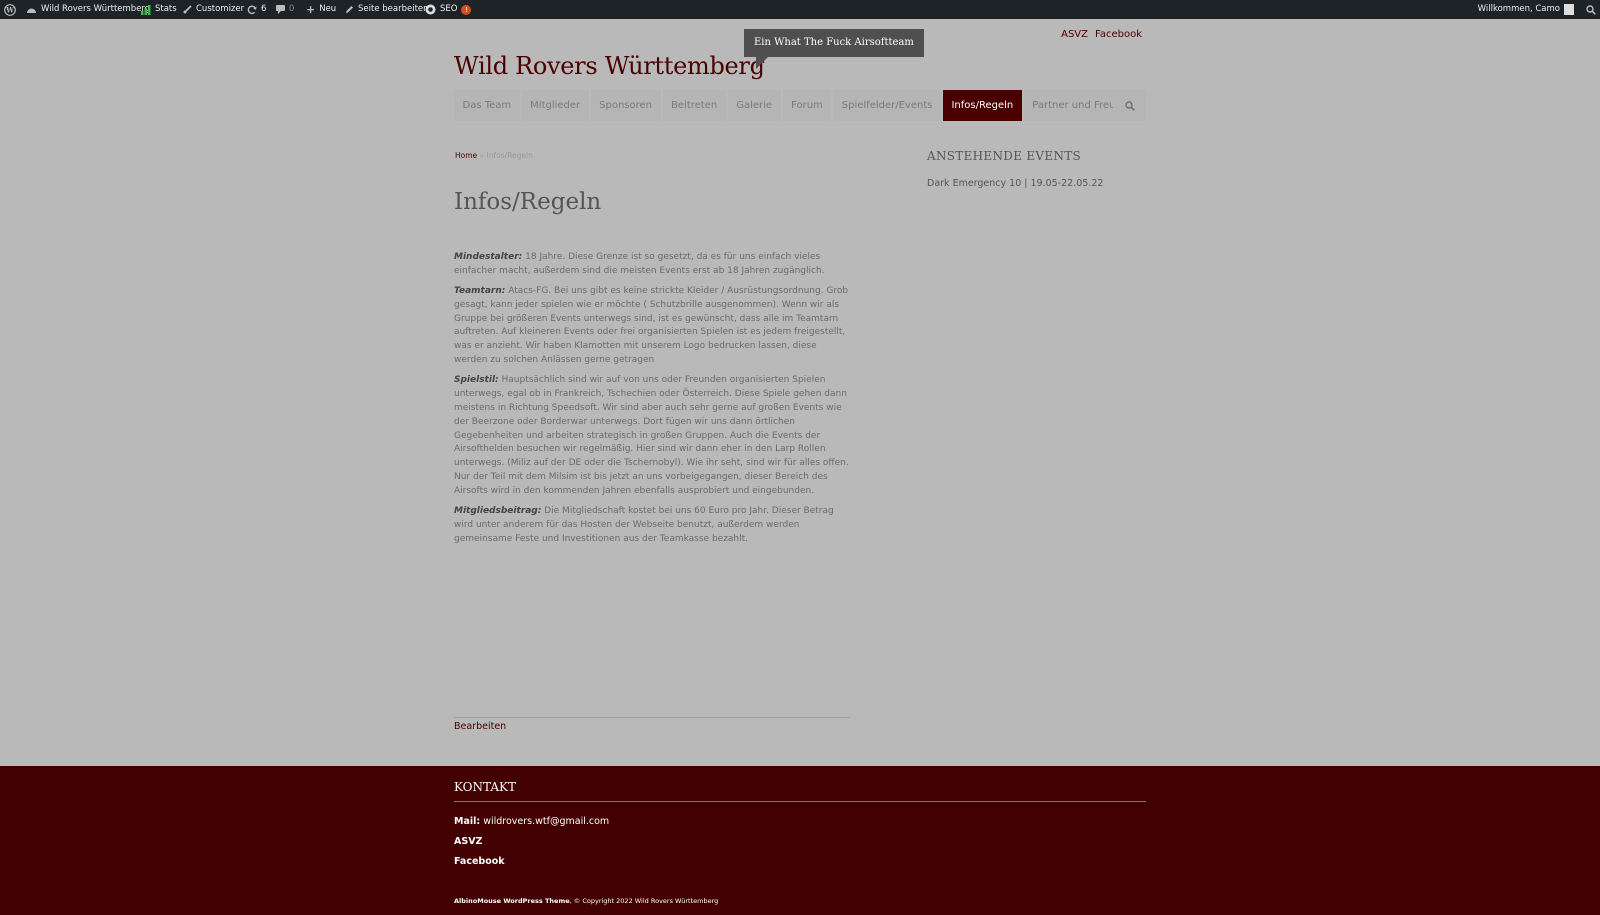 The image size is (1600, 915). I want to click on search-button, so click(1129, 105).